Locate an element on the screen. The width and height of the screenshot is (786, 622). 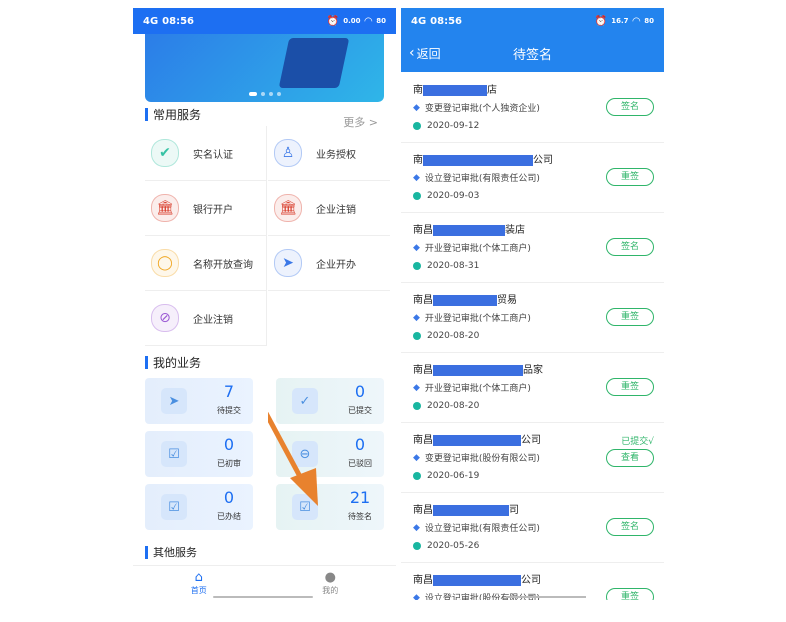
check-doc-icon: ☑ is located at coordinates (174, 454).